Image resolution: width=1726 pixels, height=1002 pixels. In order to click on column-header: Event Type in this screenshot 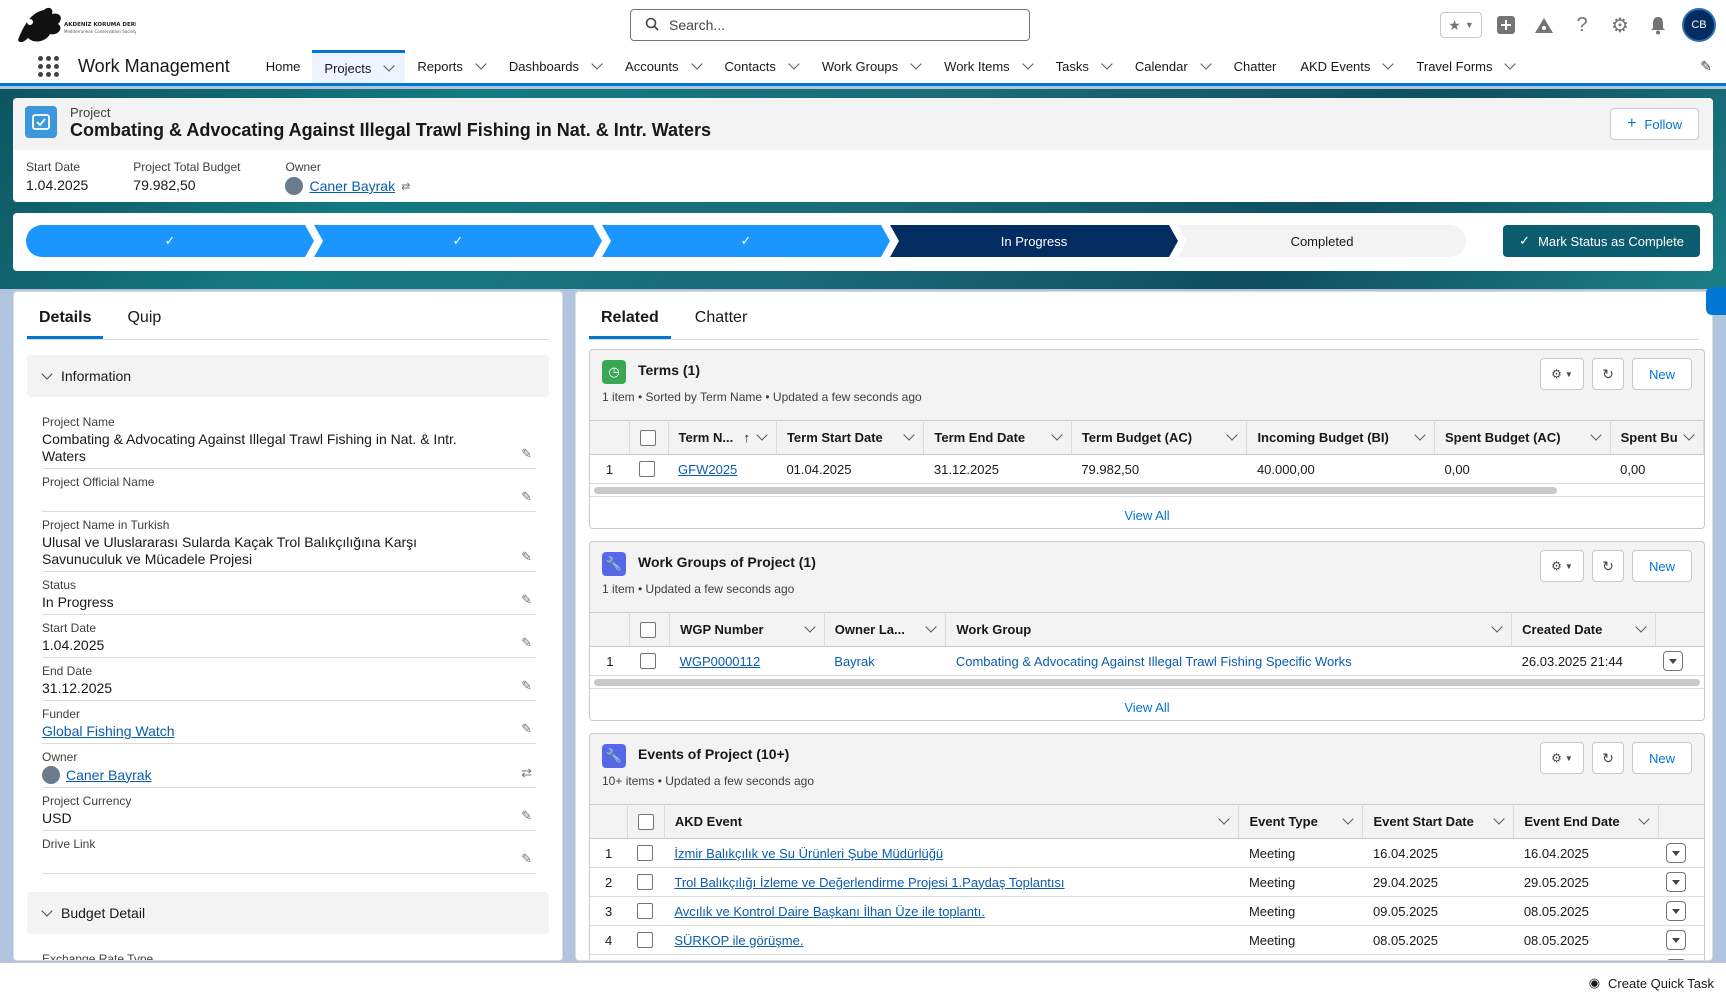, I will do `click(1301, 821)`.